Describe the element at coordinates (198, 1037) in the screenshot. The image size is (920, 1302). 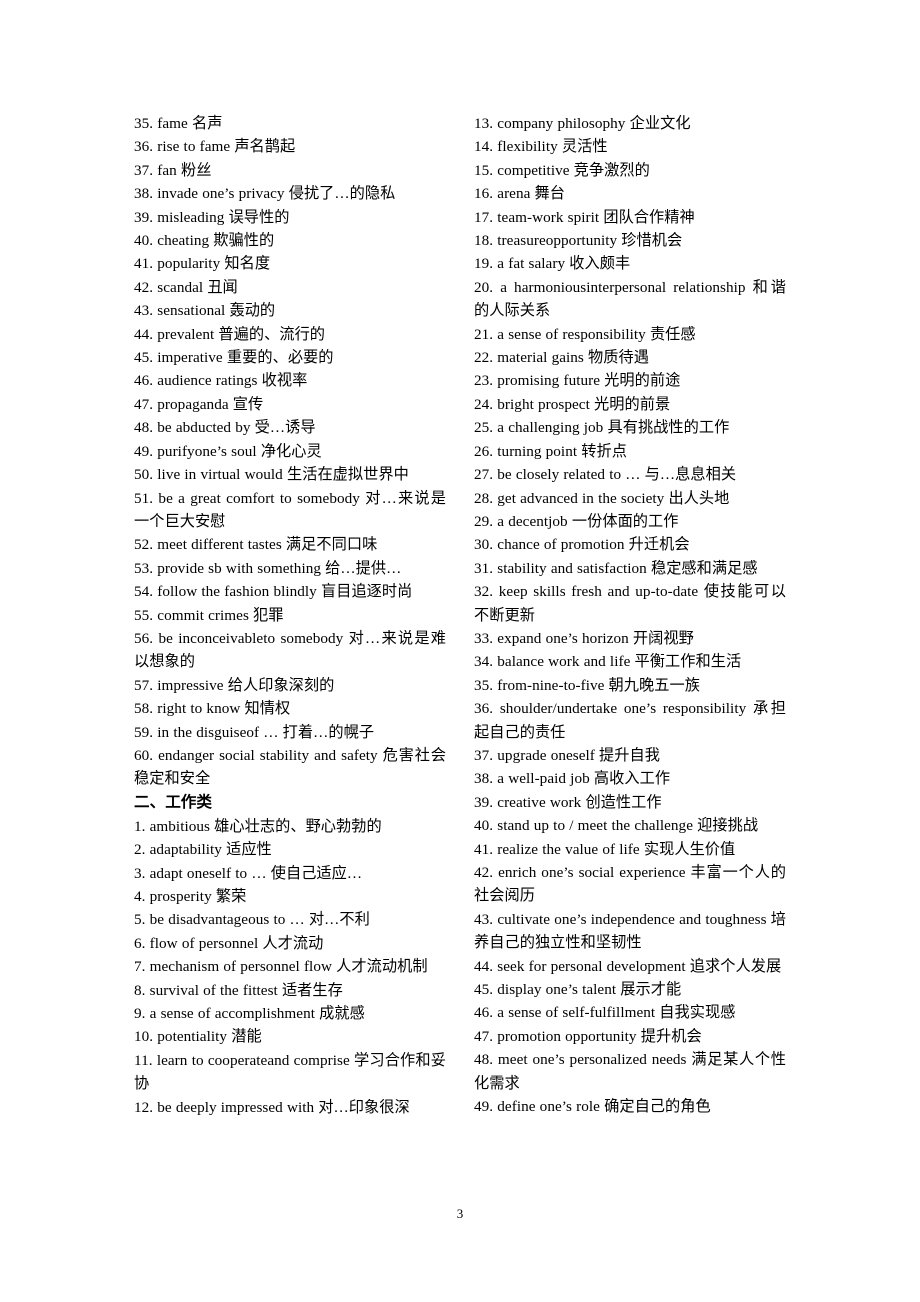
I see `vocab-entry: 10. potentiality 潜能` at that location.